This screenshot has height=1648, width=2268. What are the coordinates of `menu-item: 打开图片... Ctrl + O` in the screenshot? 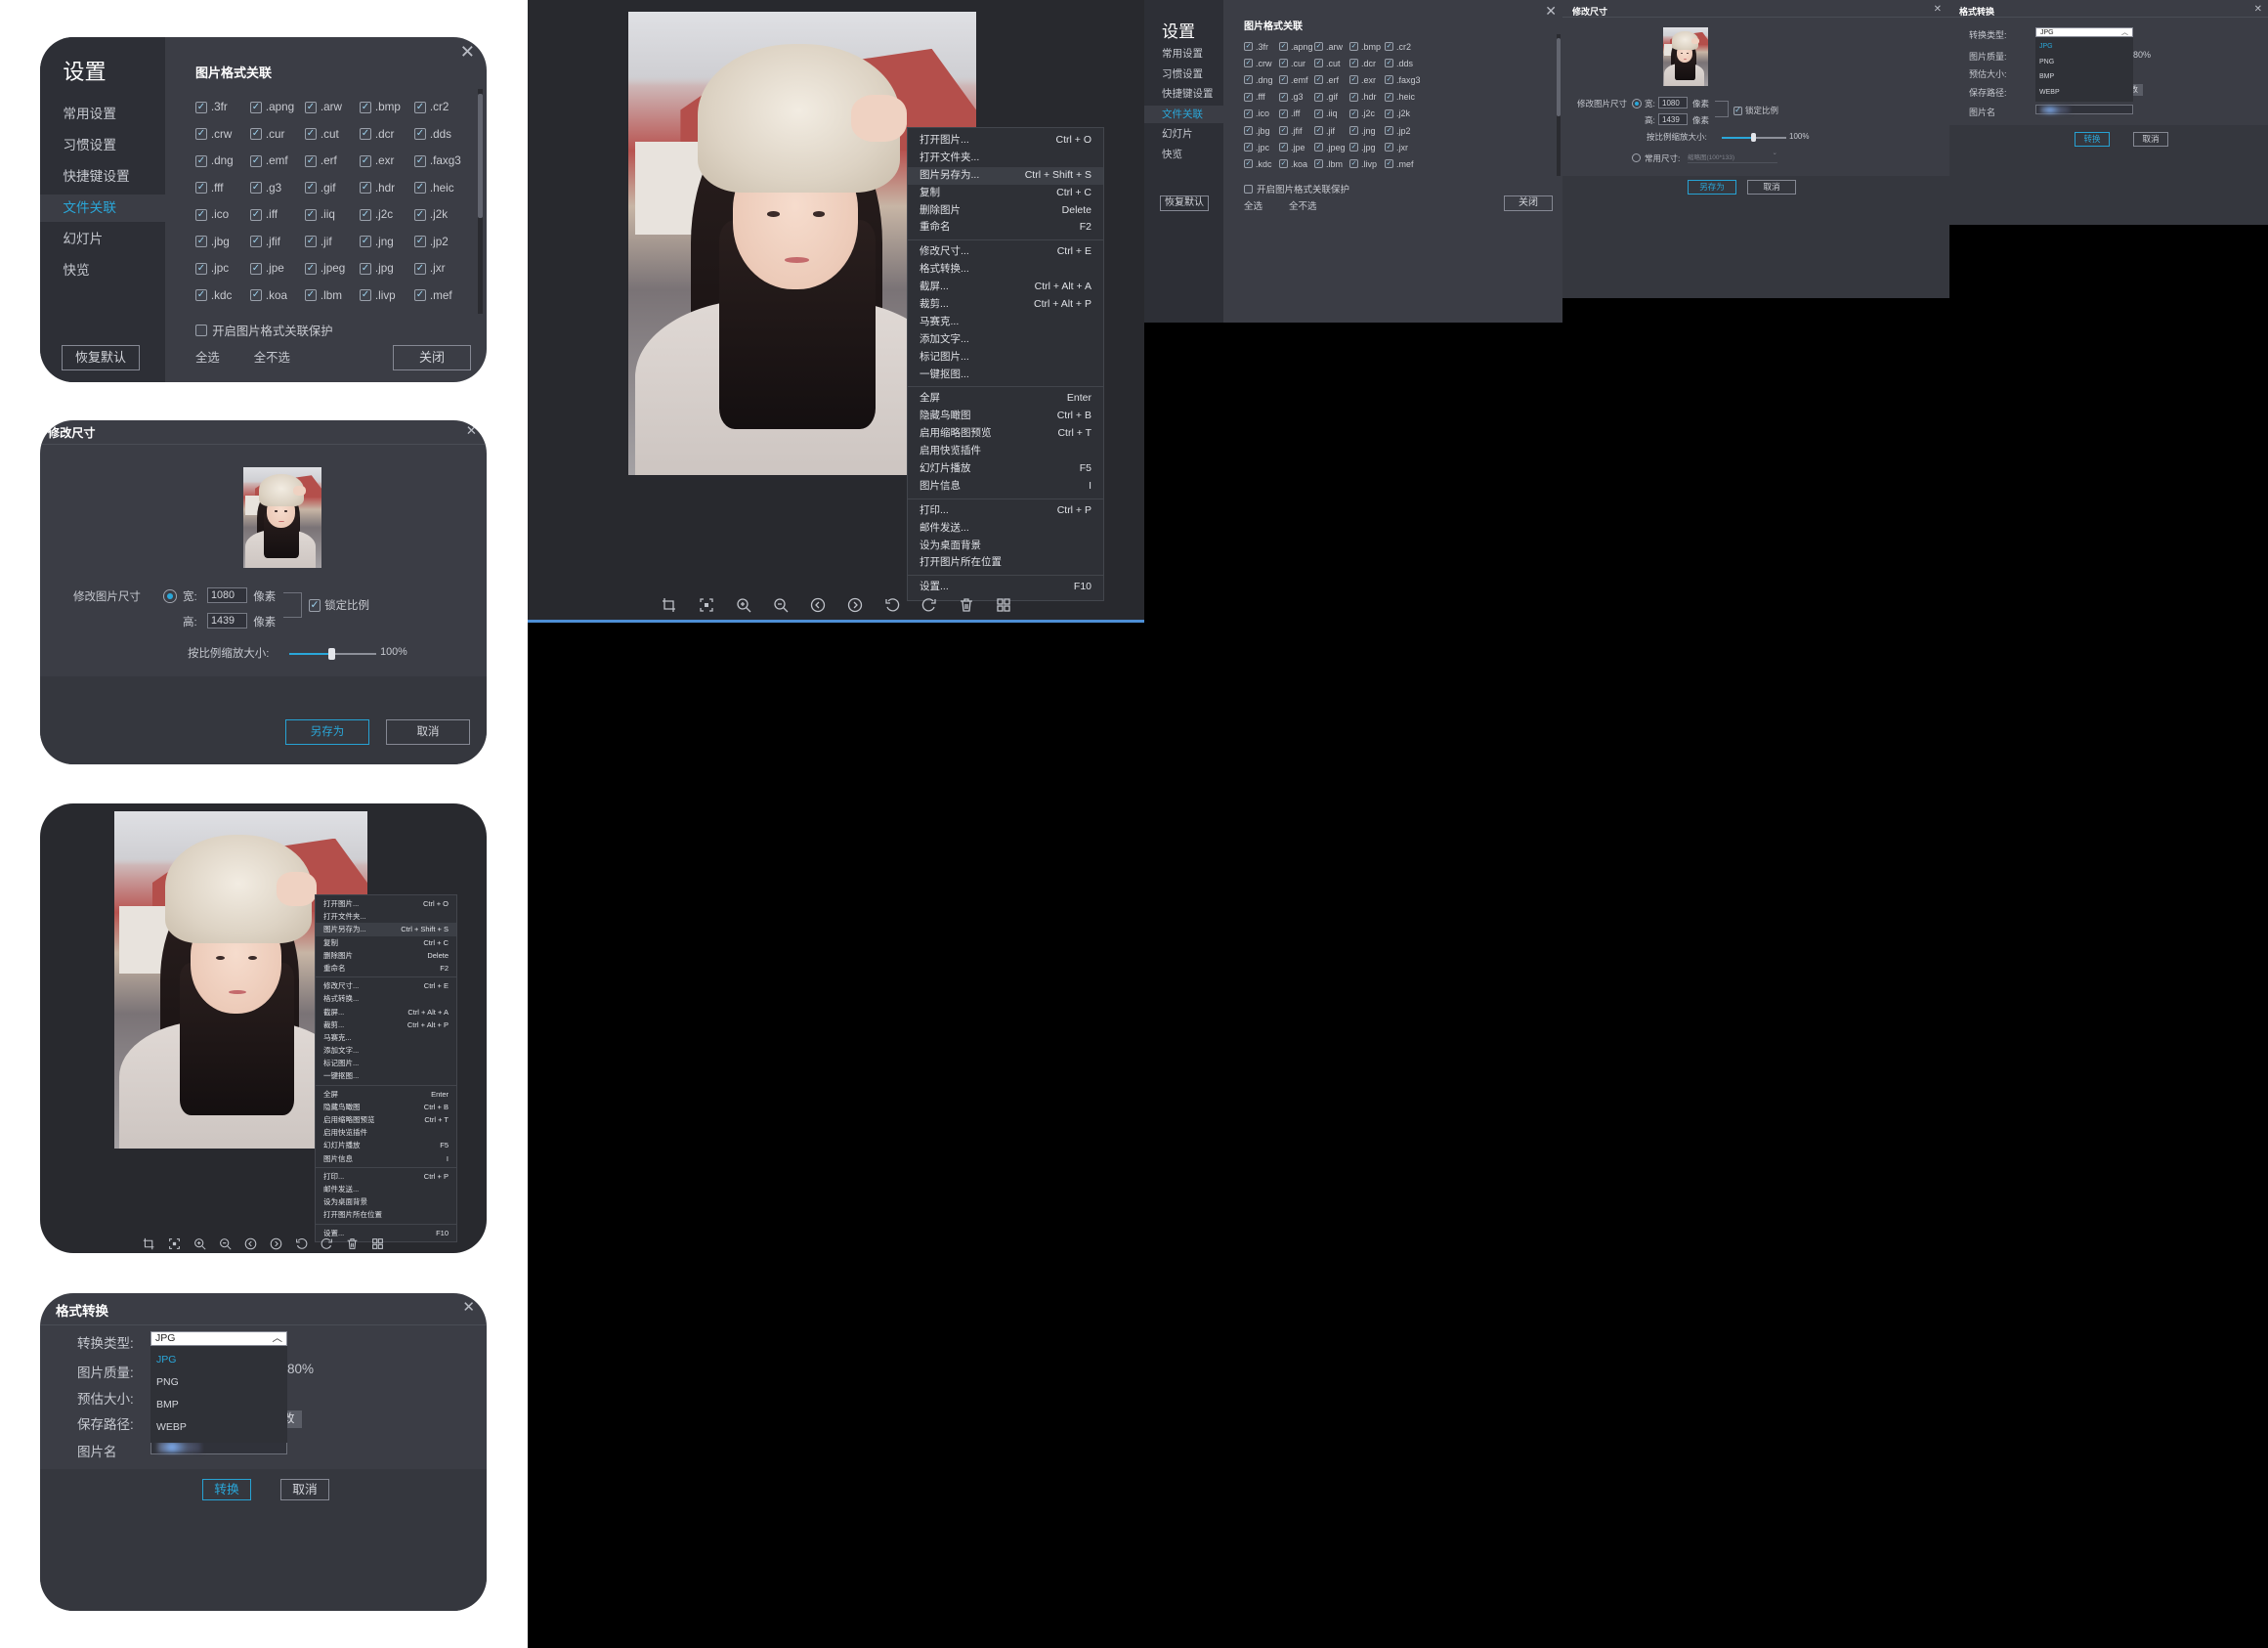 It's located at (1006, 141).